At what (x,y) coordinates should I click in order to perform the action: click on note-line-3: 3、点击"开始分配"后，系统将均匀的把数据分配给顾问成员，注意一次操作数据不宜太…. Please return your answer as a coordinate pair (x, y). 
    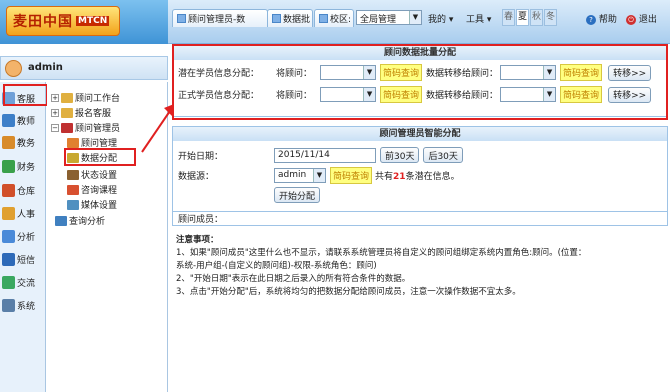
    Looking at the image, I should click on (348, 292).